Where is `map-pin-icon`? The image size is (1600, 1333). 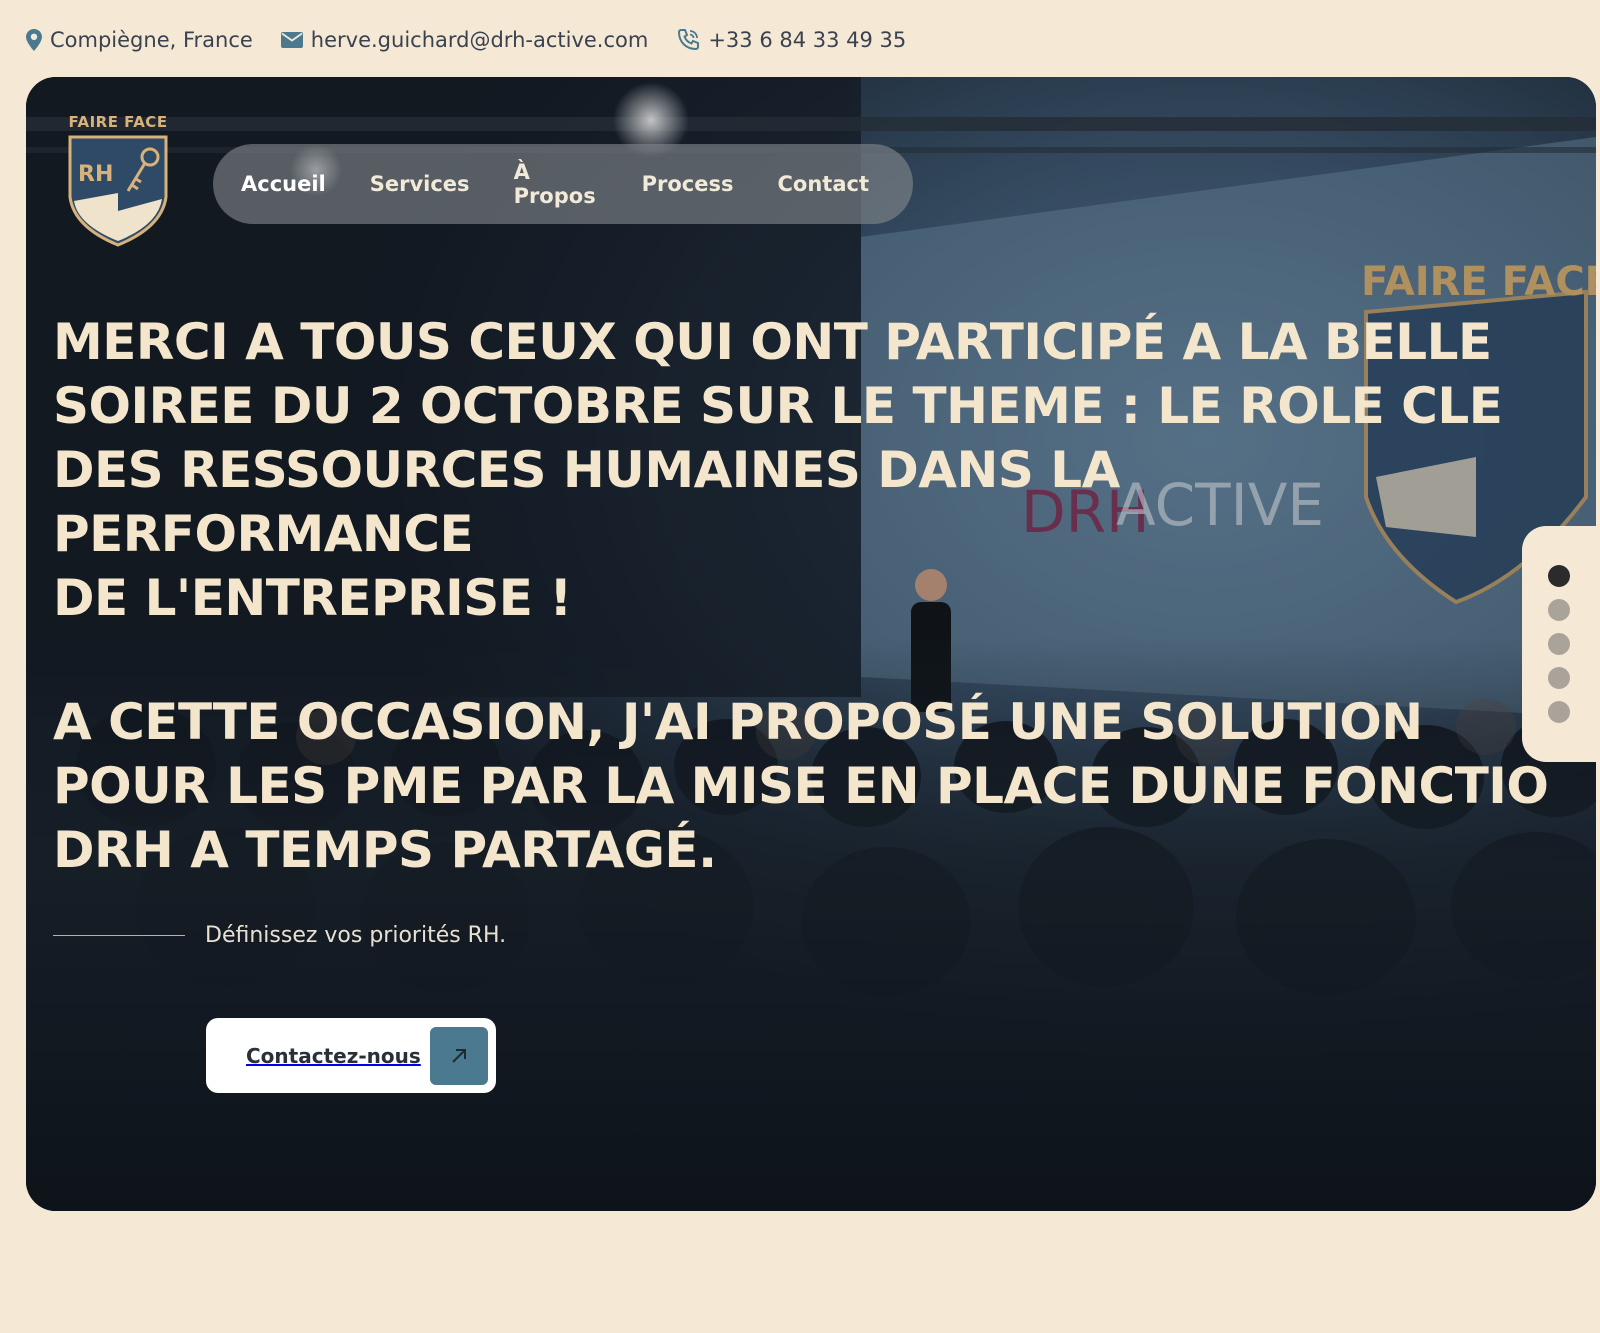 map-pin-icon is located at coordinates (34, 40).